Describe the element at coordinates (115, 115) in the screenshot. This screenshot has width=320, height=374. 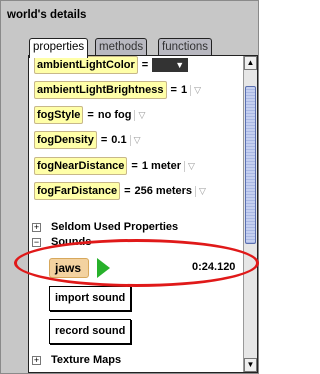
I see `property-value: no fog` at that location.